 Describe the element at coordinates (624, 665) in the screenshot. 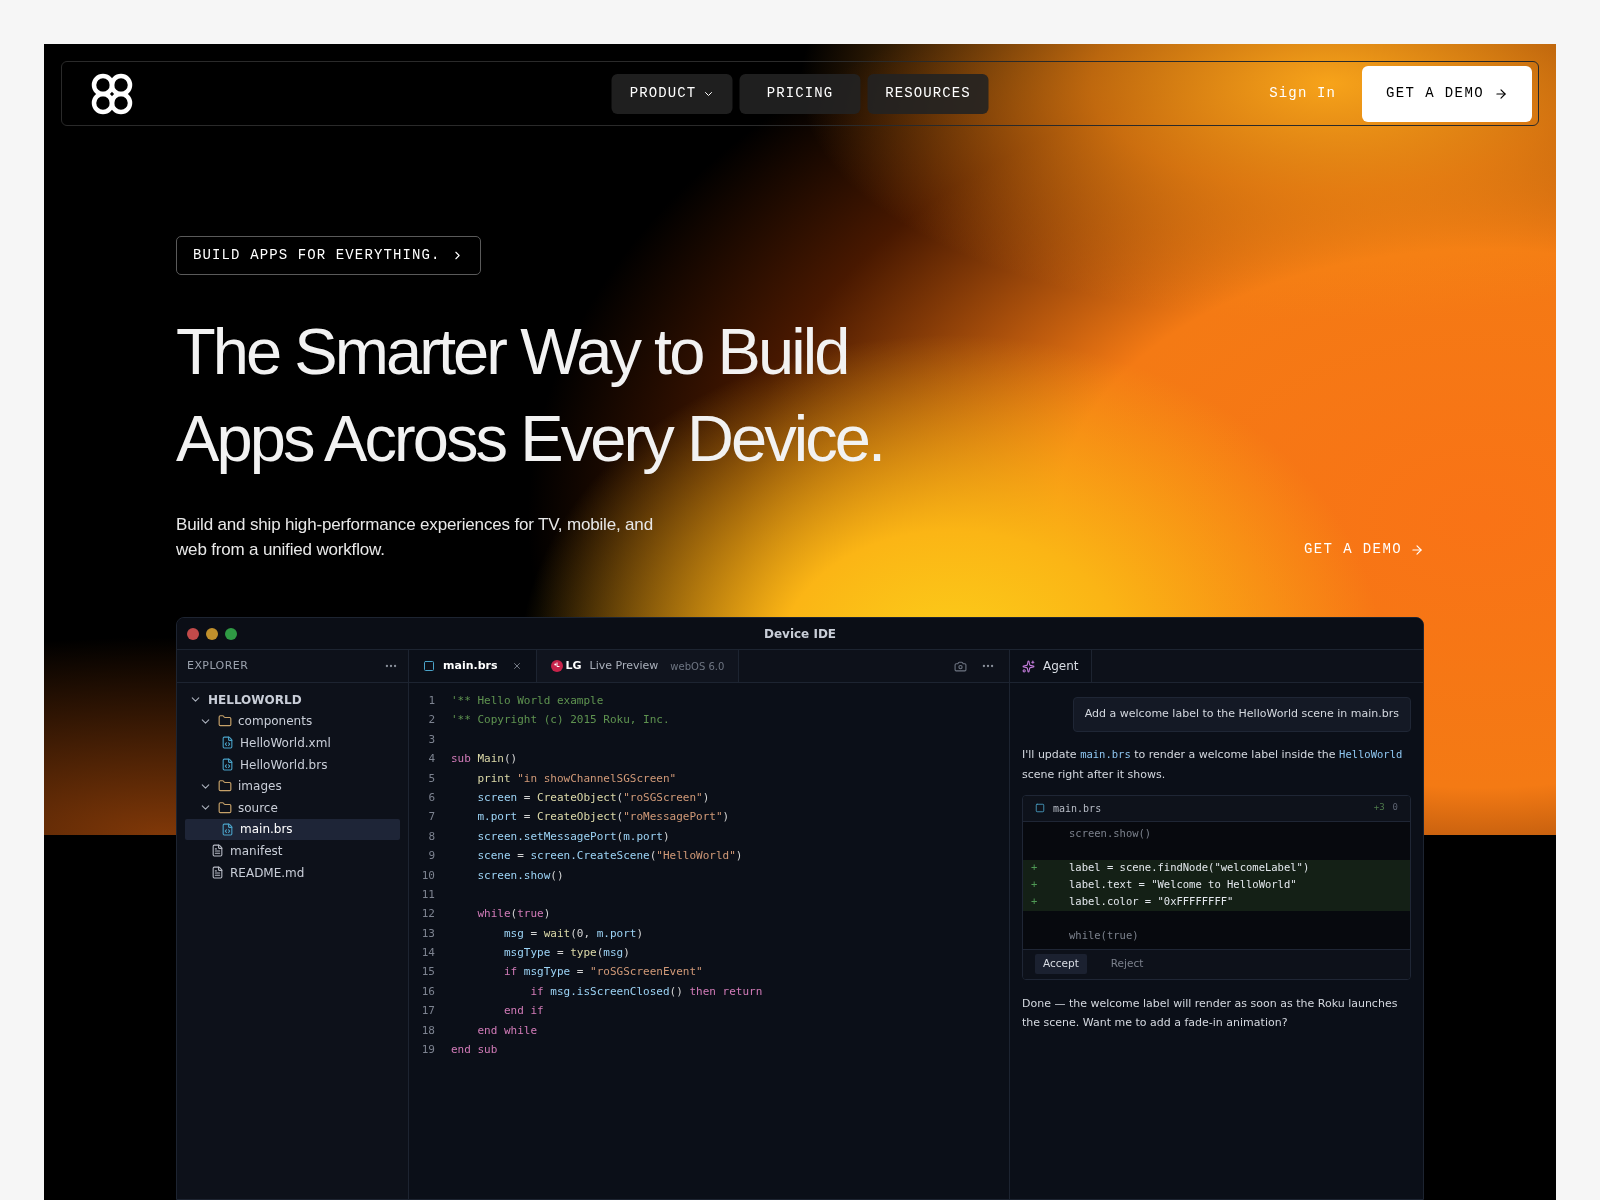

I see `tab-label: Live Preview` at that location.